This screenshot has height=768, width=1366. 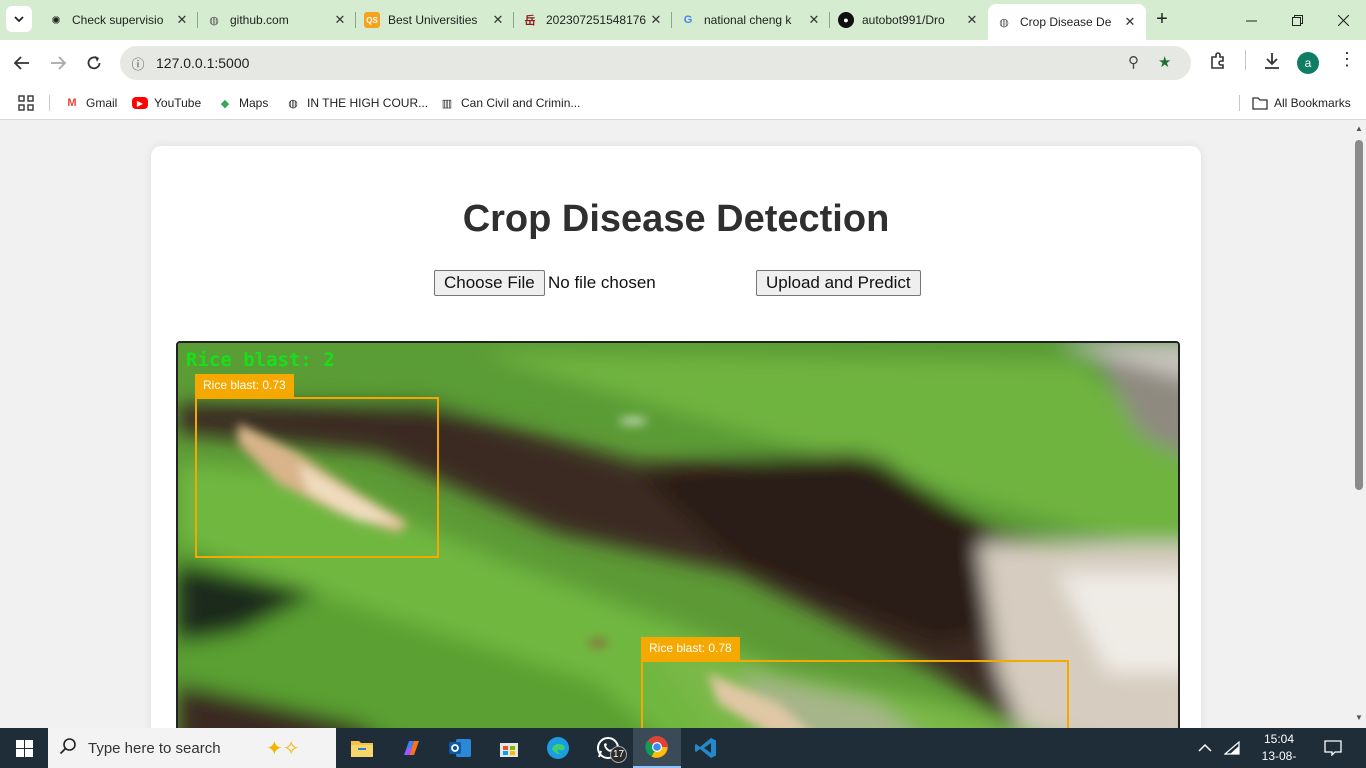 I want to click on address-bar: ⓘ 127.0.0.1:5000 ⚲ ★, so click(x=655, y=63).